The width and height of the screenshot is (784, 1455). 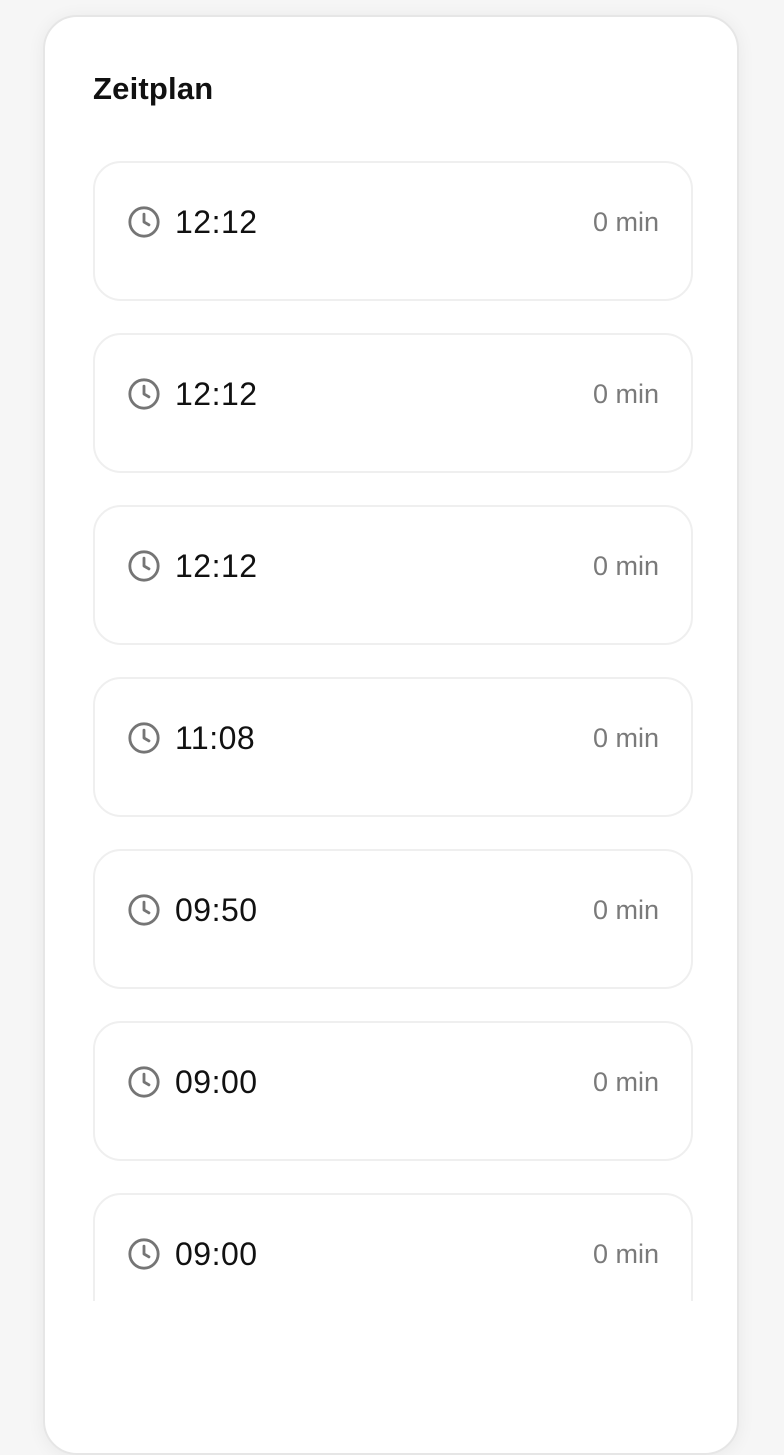 What do you see at coordinates (216, 910) in the screenshot?
I see `schedule-item-time: 09:50` at bounding box center [216, 910].